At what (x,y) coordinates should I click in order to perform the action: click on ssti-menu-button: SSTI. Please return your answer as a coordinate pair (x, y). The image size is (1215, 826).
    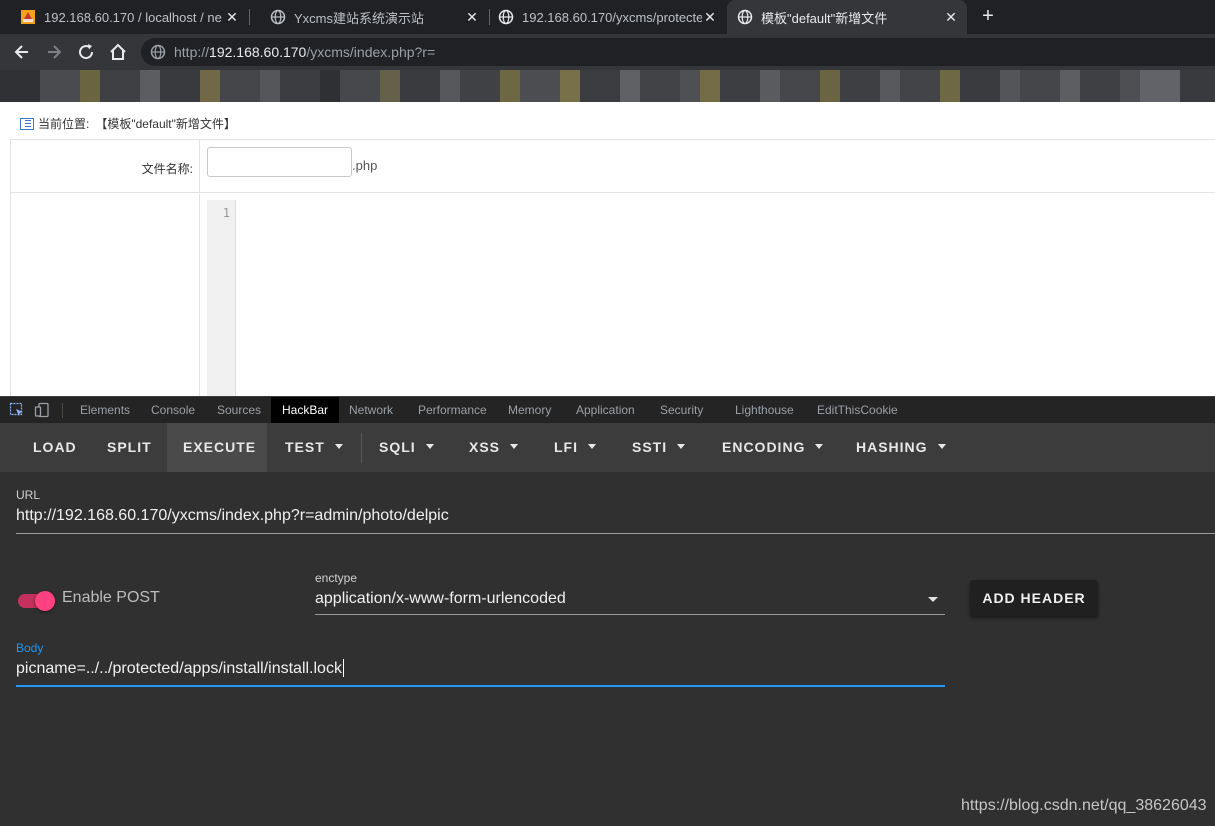
    Looking at the image, I should click on (659, 447).